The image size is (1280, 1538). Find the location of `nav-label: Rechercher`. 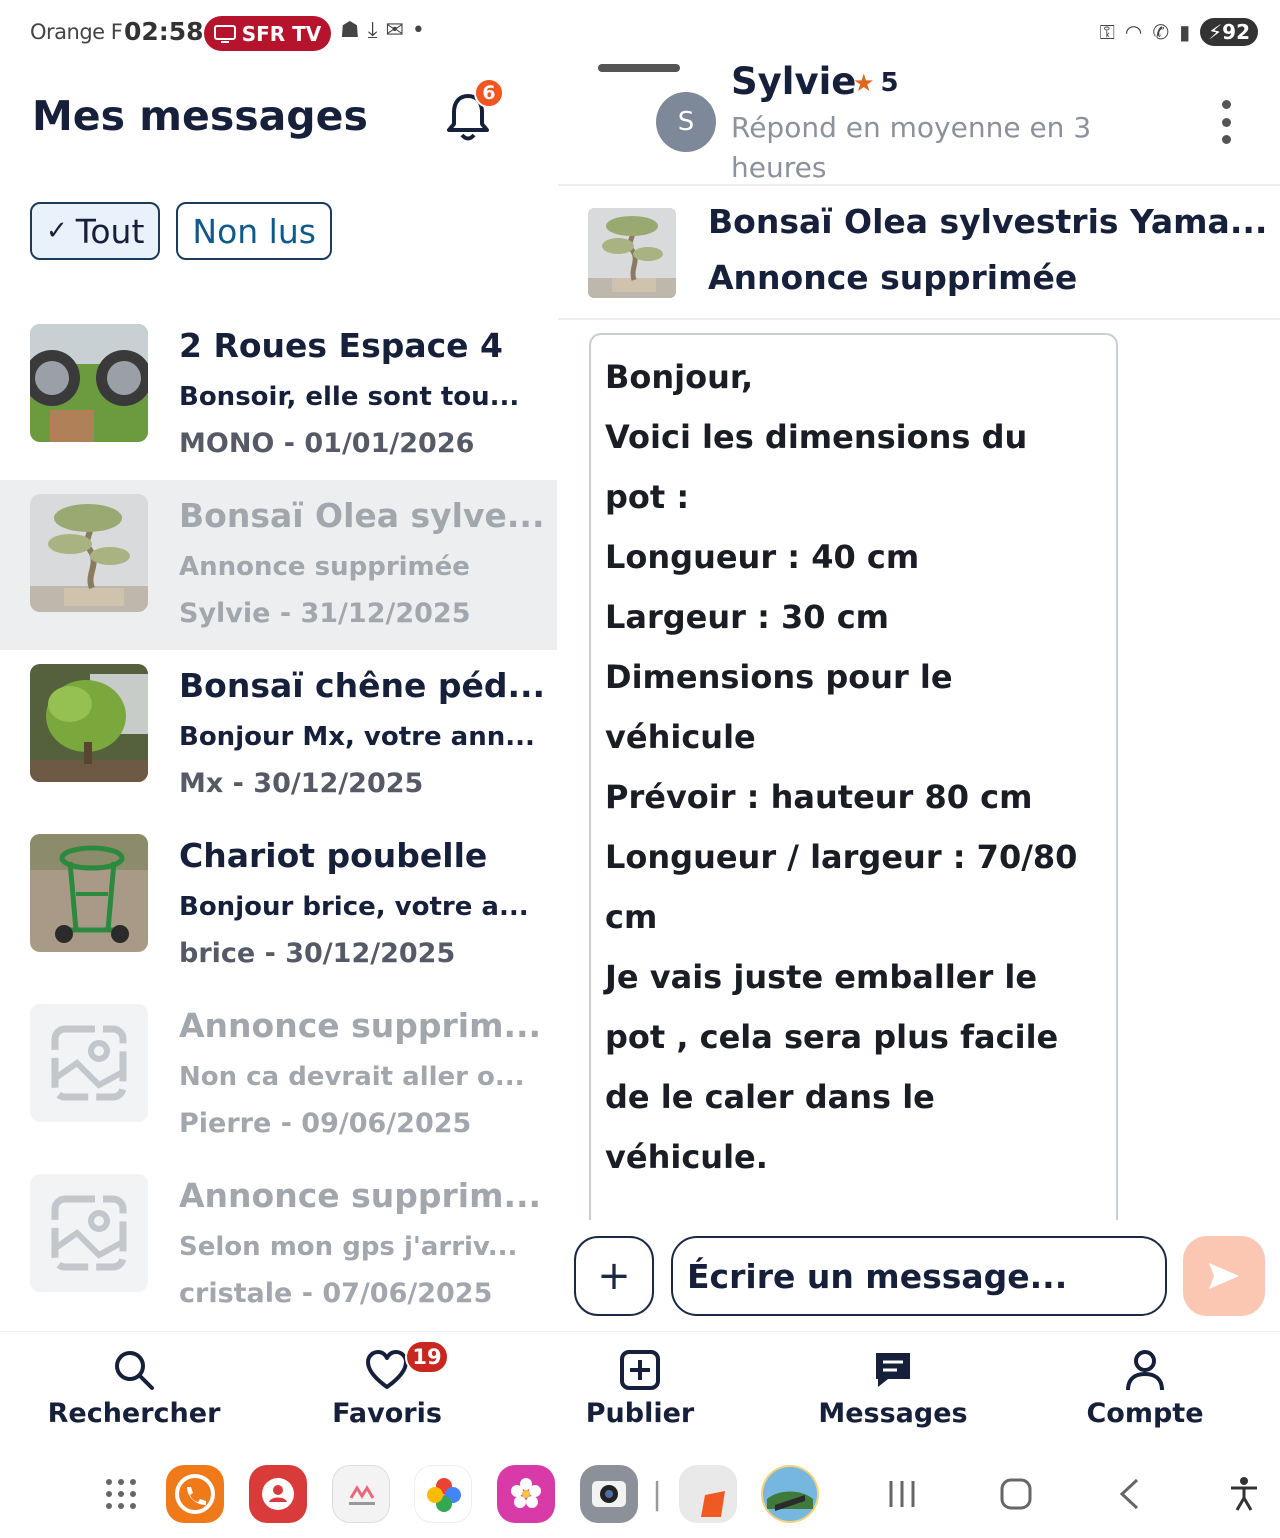

nav-label: Rechercher is located at coordinates (134, 1413).